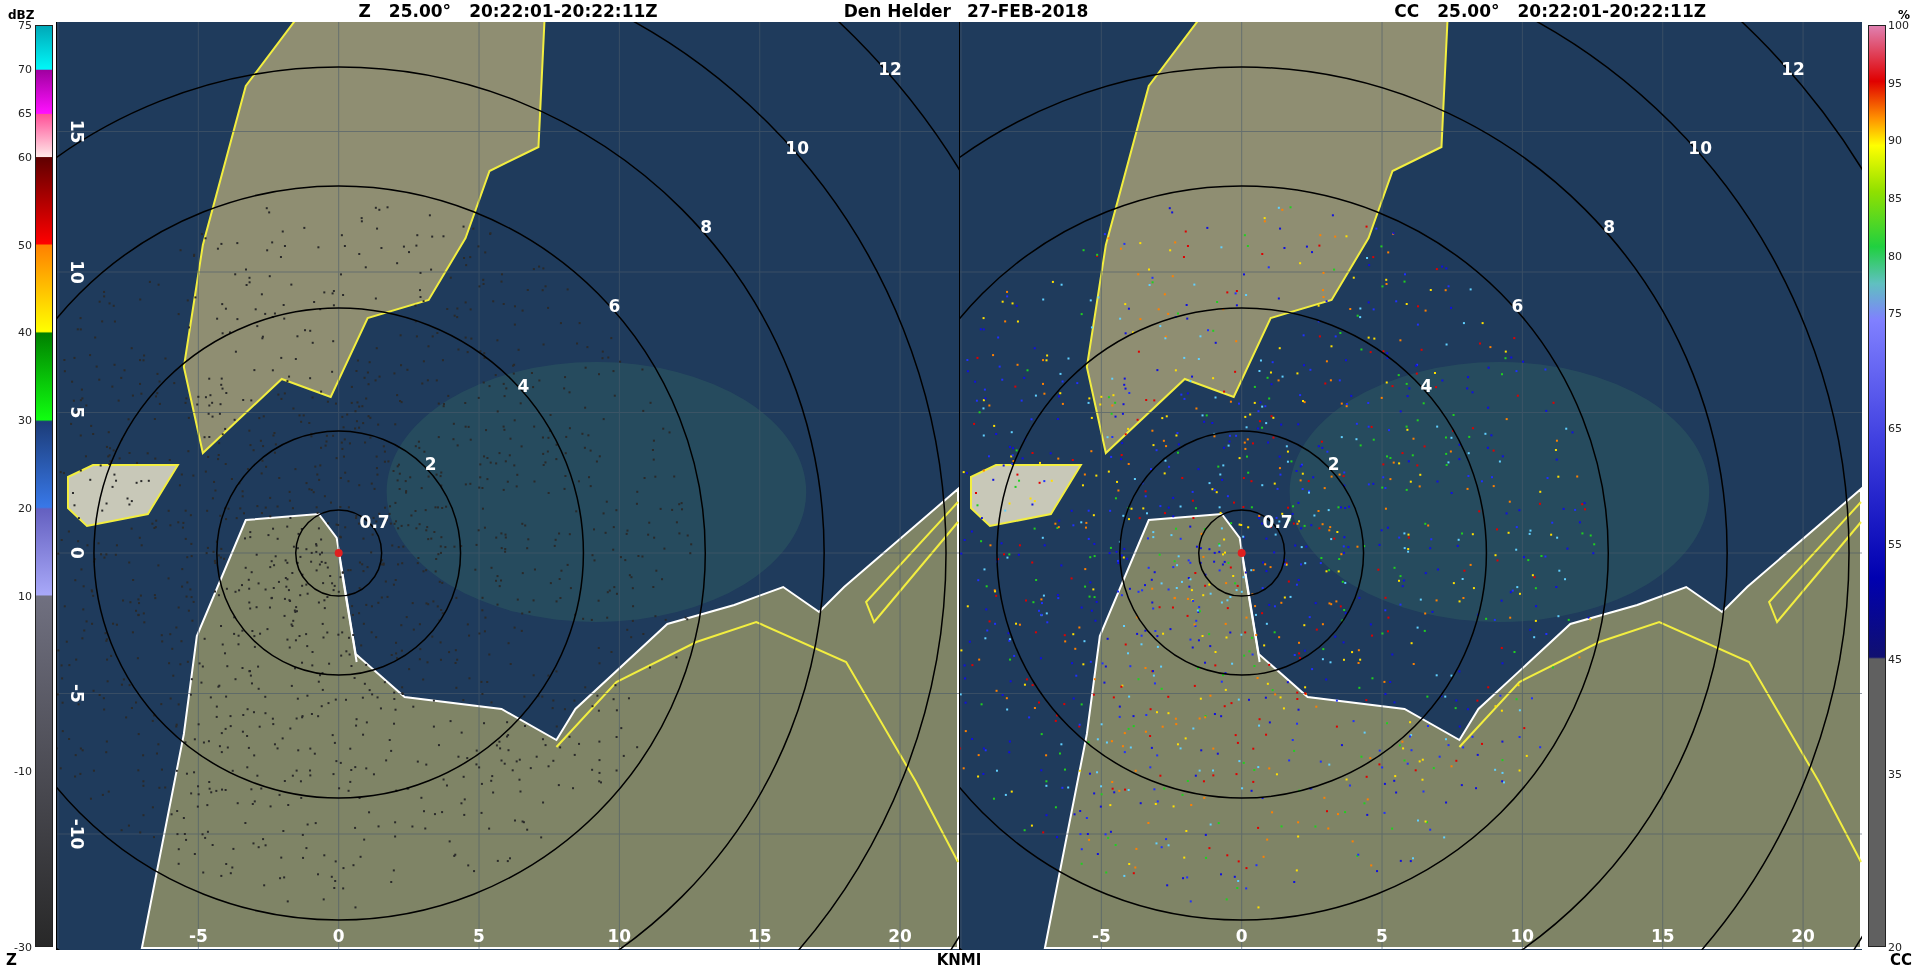 Image resolution: width=1918 pixels, height=970 pixels. I want to click on date-label: 27-FEB-2018, so click(1028, 11).